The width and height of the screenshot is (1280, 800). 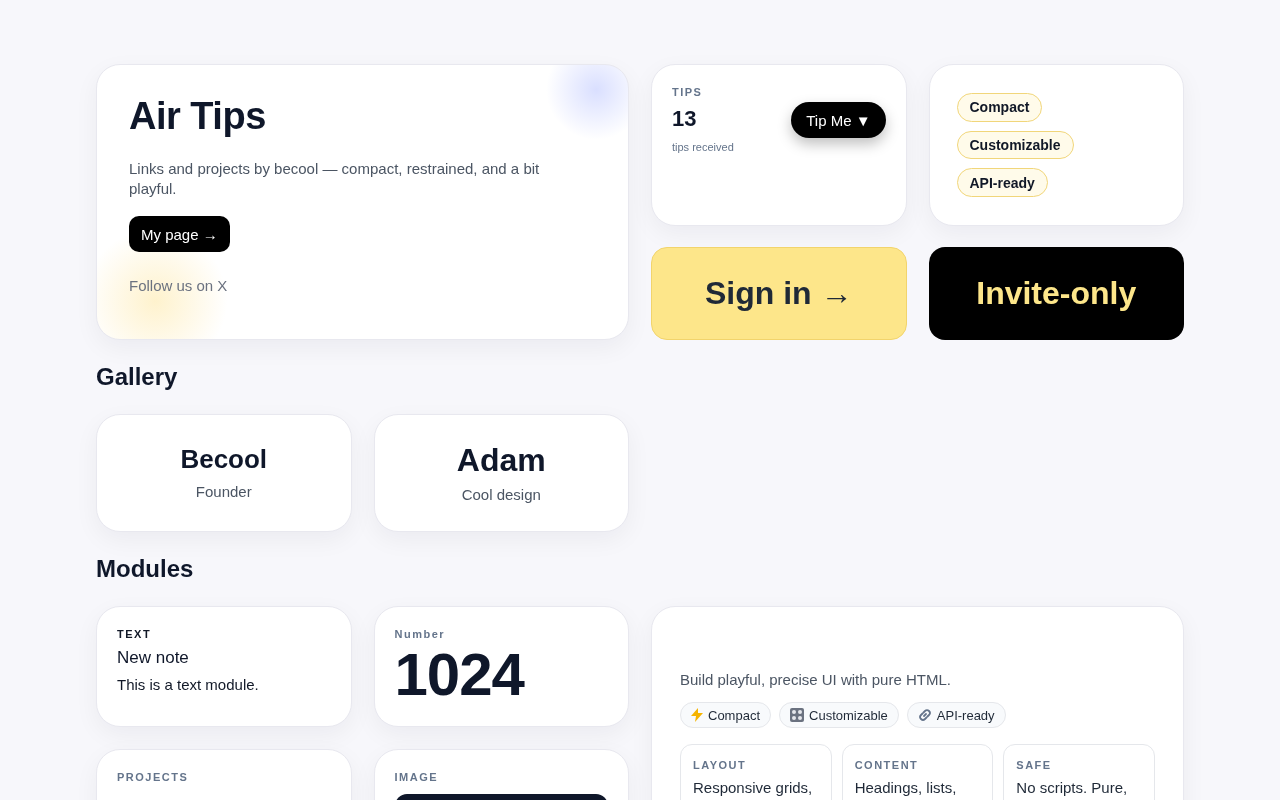 I want to click on profile-role: Founder, so click(x=223, y=491).